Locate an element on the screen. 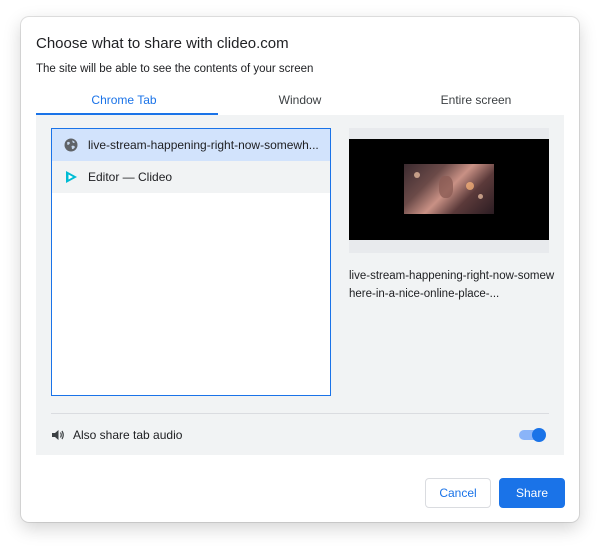 This screenshot has width=600, height=546. cancel-button: Cancel is located at coordinates (458, 493).